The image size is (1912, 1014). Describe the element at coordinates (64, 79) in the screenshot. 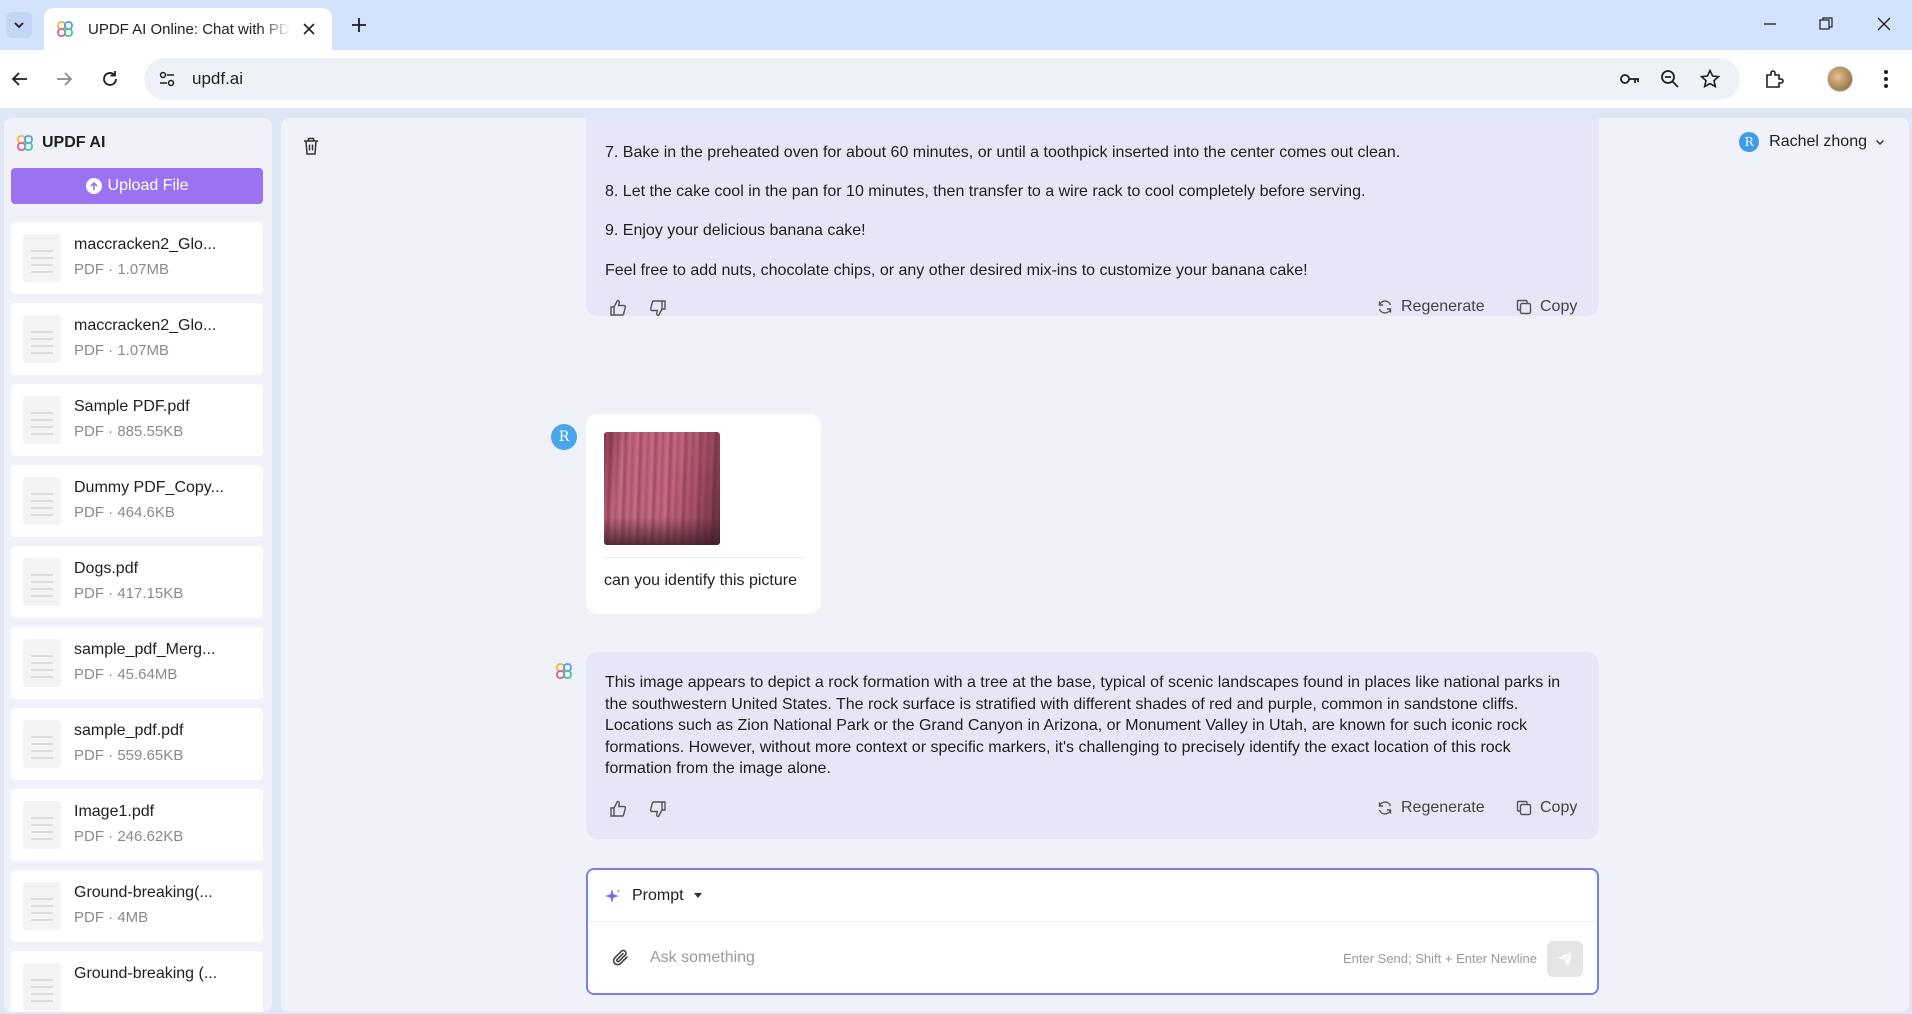

I see `forward-button` at that location.